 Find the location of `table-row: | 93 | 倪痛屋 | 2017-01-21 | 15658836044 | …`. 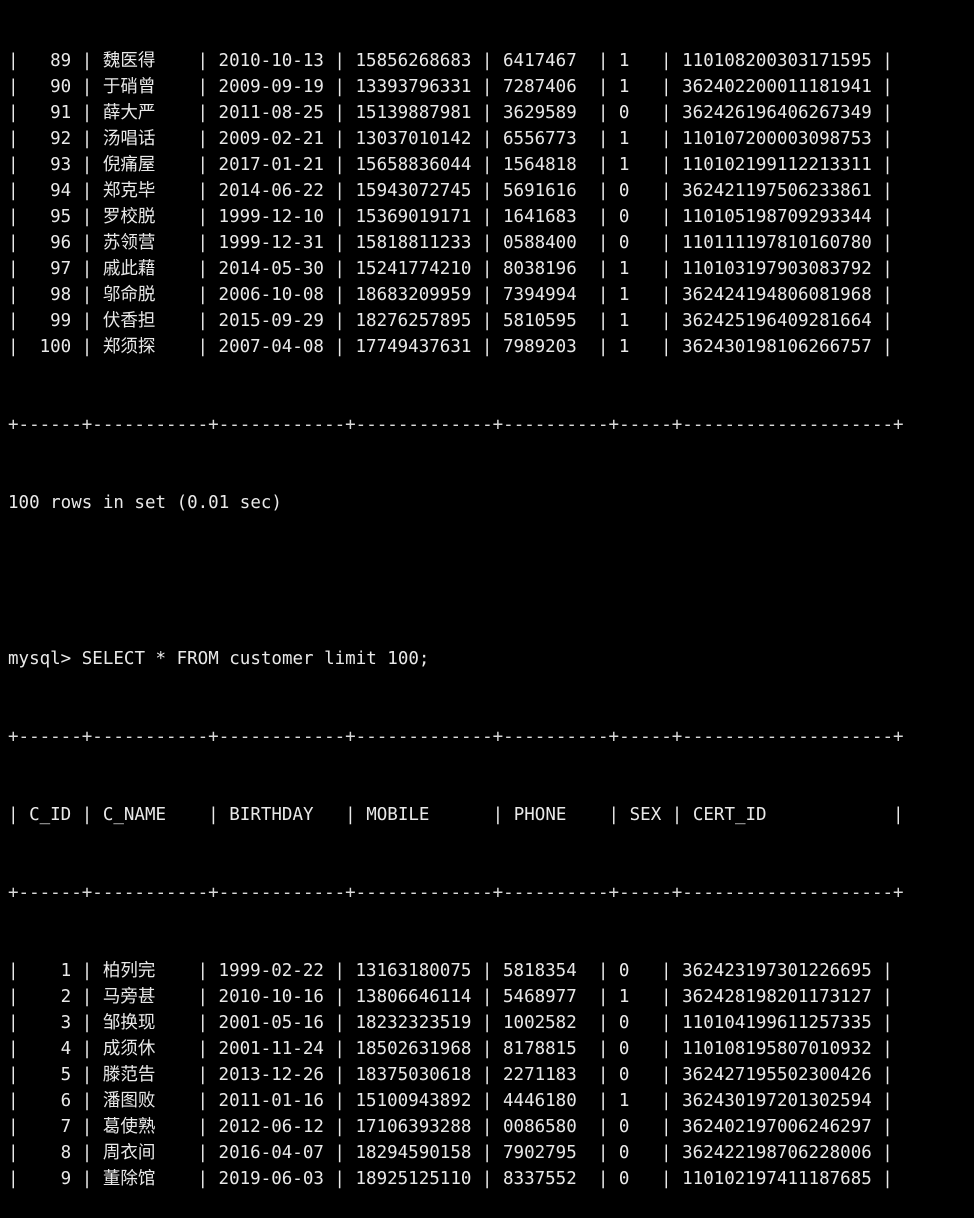

table-row: | 93 | 倪痛屋 | 2017-01-21 | 15658836044 | … is located at coordinates (450, 165).